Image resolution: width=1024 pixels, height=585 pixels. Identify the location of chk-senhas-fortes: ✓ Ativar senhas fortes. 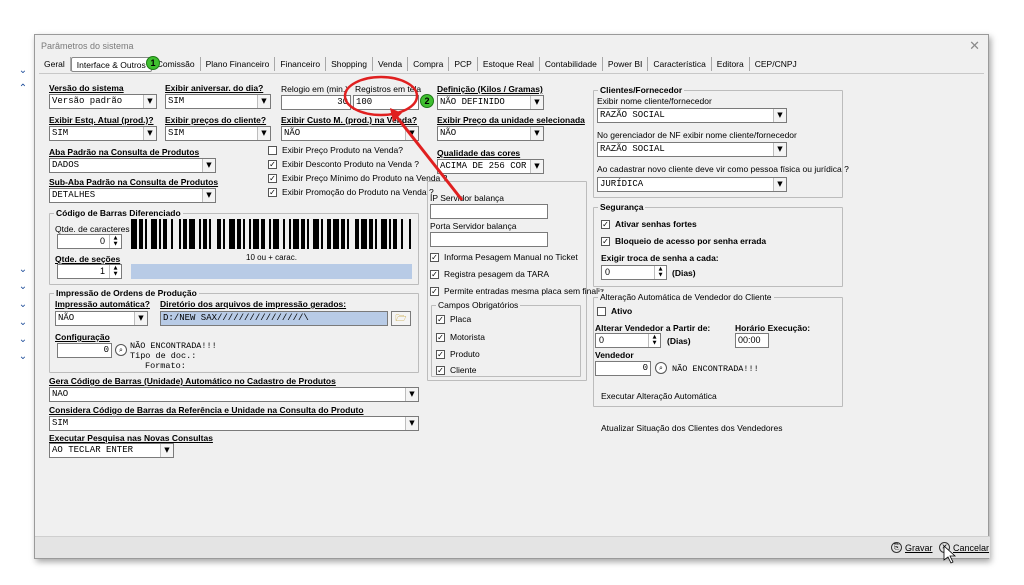
(649, 224).